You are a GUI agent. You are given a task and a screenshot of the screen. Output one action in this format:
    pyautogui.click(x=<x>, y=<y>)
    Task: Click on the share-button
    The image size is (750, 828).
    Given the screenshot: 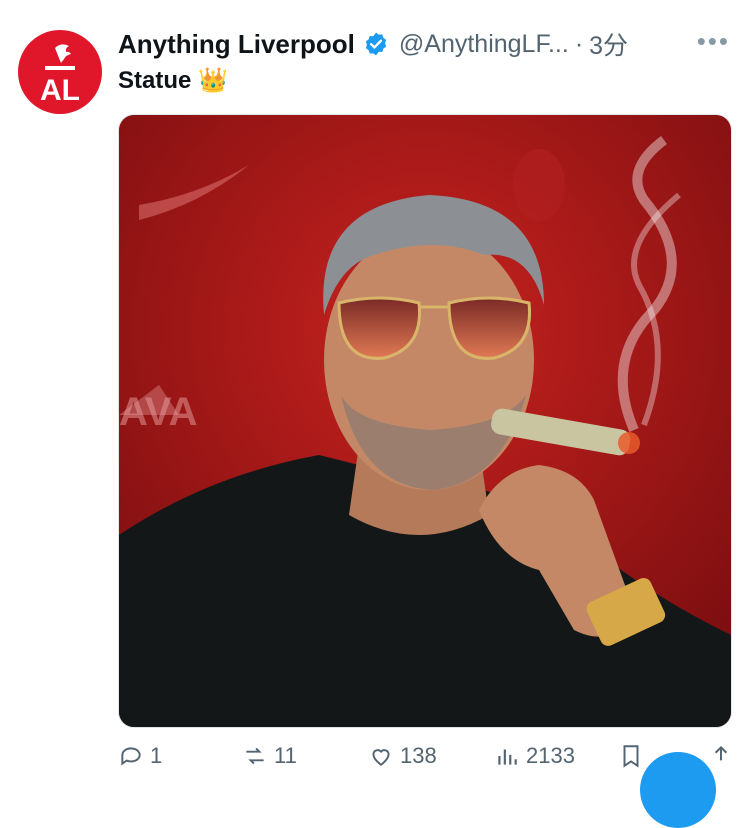 What is the action you would take?
    pyautogui.click(x=721, y=756)
    